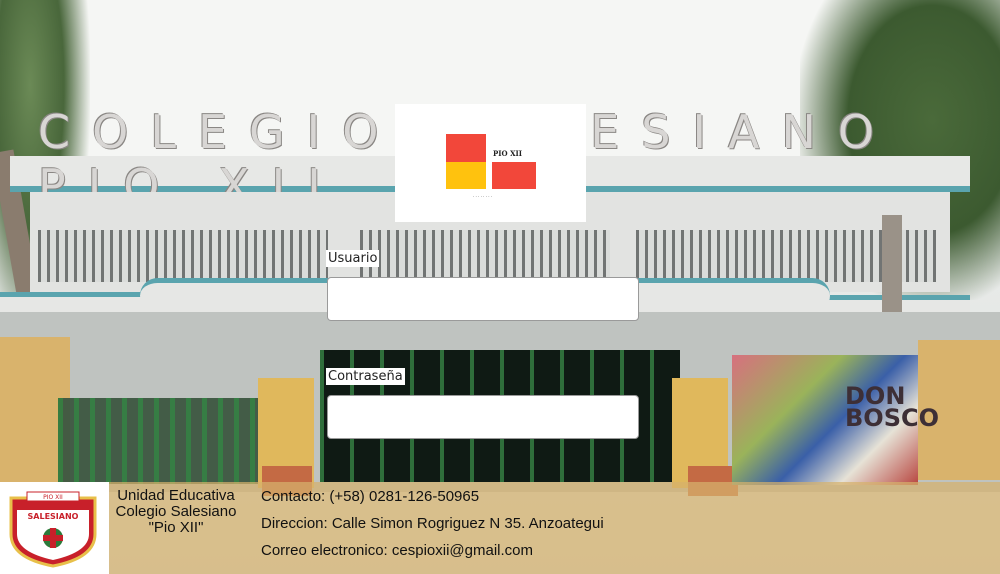 This screenshot has height=574, width=1000. I want to click on mural-text: DON BOSCO, so click(892, 407).